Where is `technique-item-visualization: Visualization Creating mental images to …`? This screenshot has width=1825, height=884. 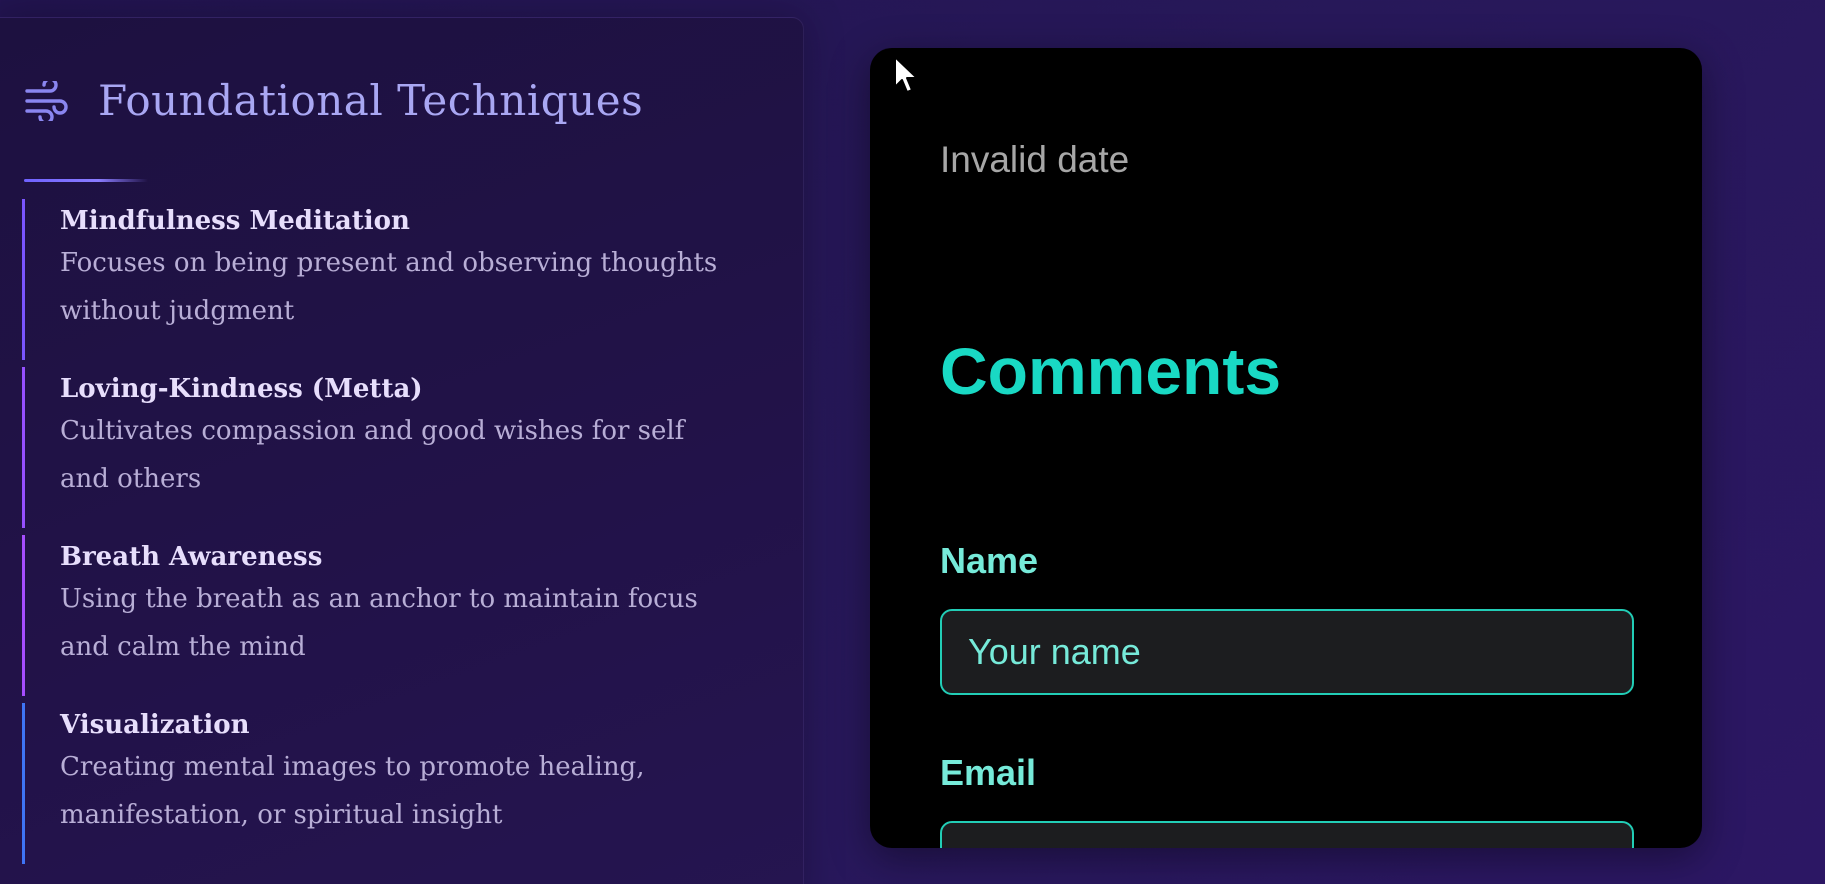 technique-item-visualization: Visualization Creating mental images to … is located at coordinates (372, 783).